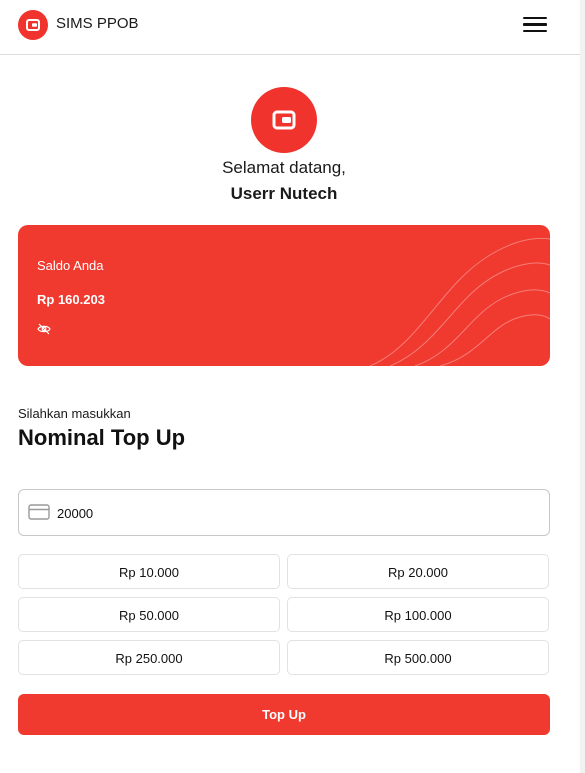 Image resolution: width=585 pixels, height=773 pixels. What do you see at coordinates (71, 299) in the screenshot?
I see `balance-amount: Rp 160.203` at bounding box center [71, 299].